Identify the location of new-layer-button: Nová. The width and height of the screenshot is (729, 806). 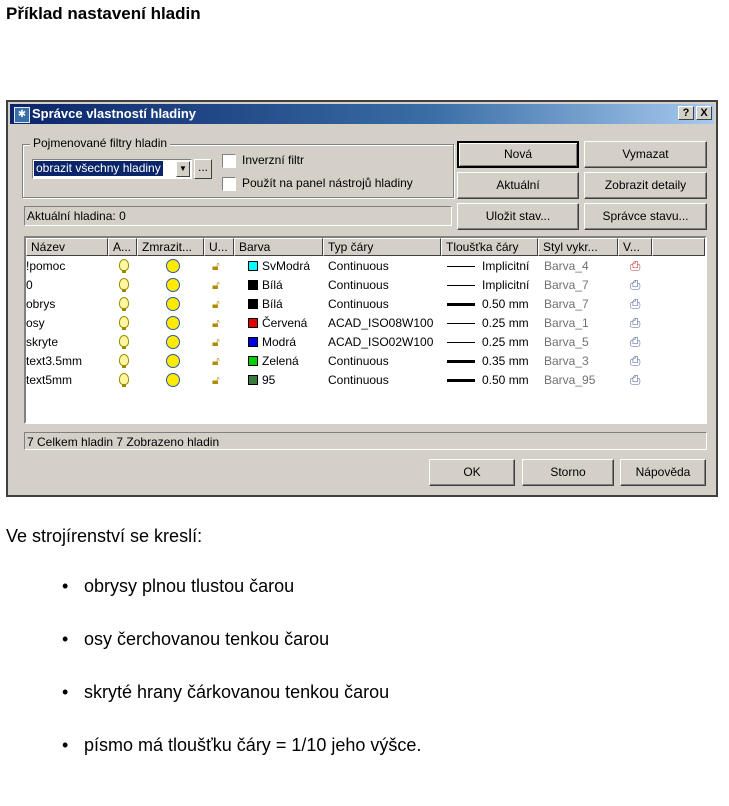
(518, 154).